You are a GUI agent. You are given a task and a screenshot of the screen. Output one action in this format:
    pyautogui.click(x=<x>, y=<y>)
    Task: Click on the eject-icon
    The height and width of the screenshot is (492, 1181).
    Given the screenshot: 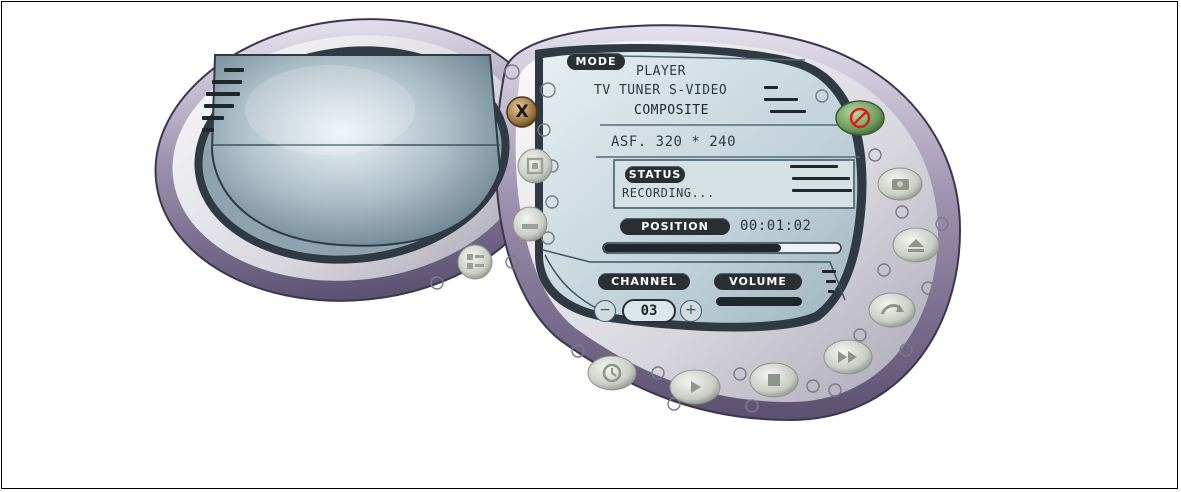 What is the action you would take?
    pyautogui.click(x=916, y=245)
    